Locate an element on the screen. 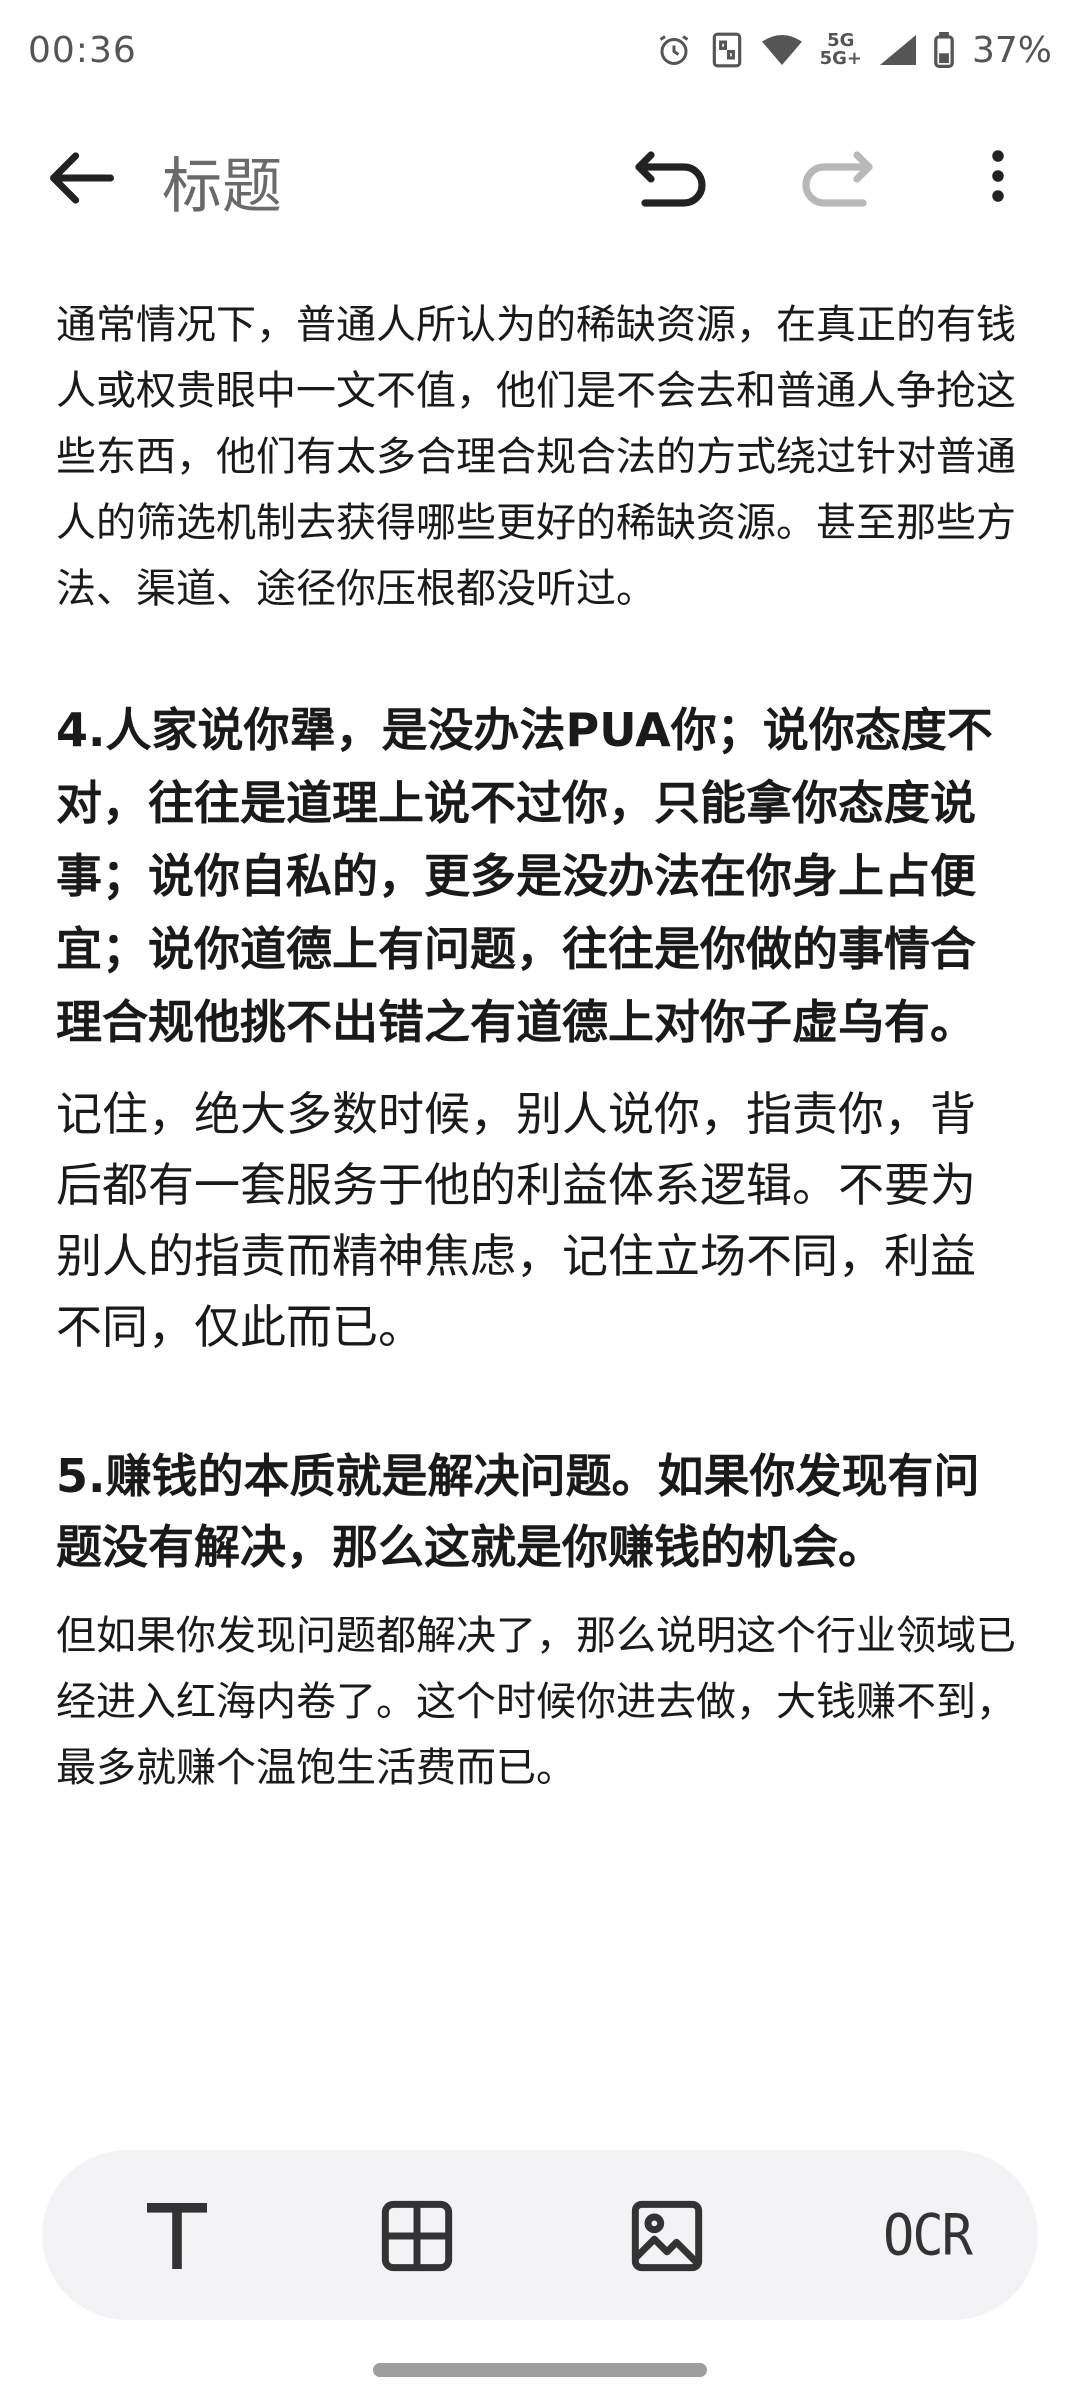  status-bar: 00:36 5G 5G+ 37% is located at coordinates (540, 50).